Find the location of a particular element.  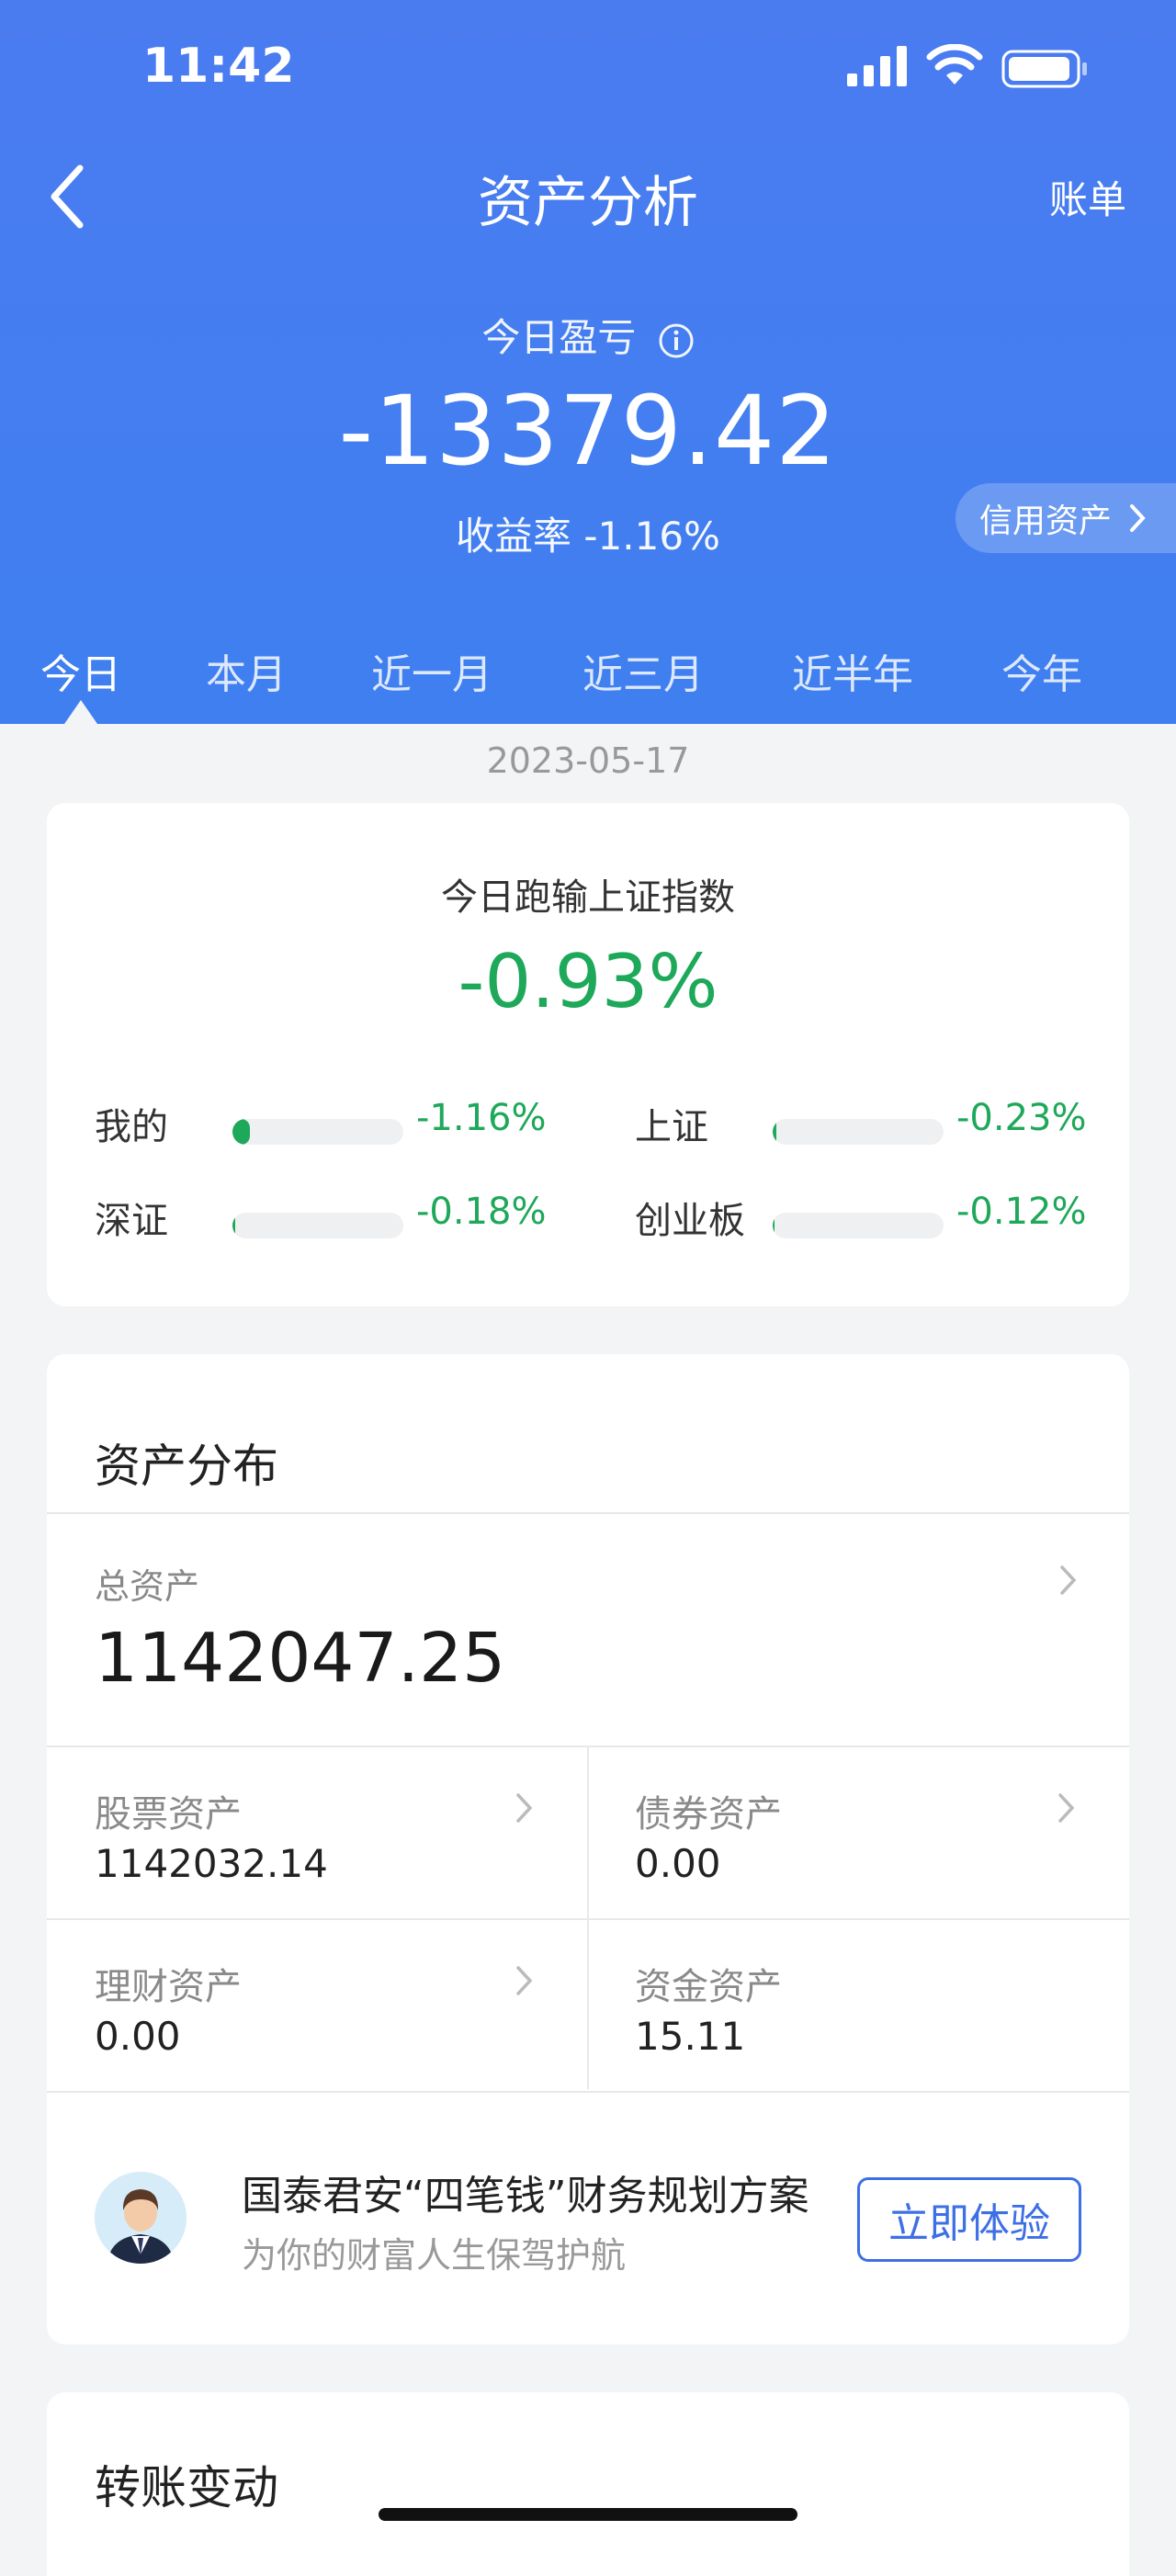

advisor-avatar is located at coordinates (141, 2218).